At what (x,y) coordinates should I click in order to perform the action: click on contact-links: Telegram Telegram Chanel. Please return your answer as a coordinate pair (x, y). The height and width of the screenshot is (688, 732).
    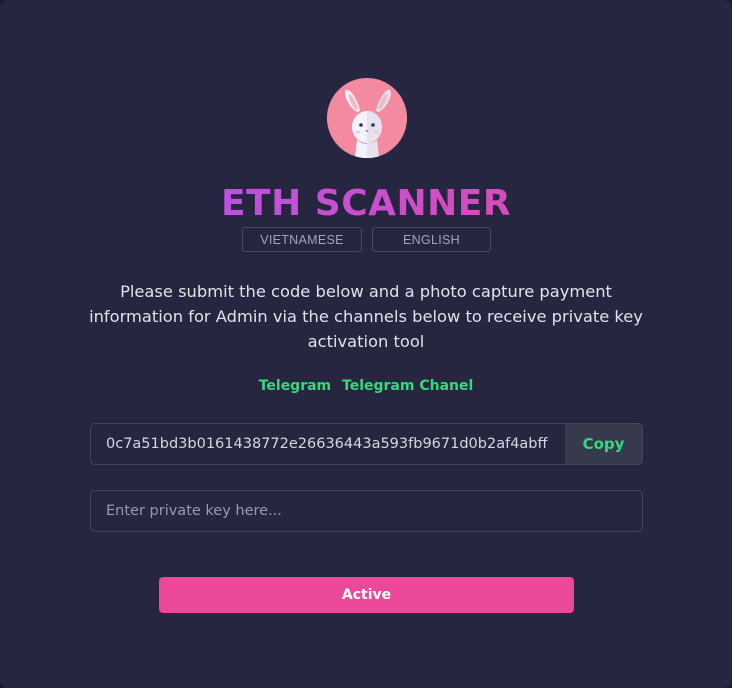
    Looking at the image, I should click on (366, 386).